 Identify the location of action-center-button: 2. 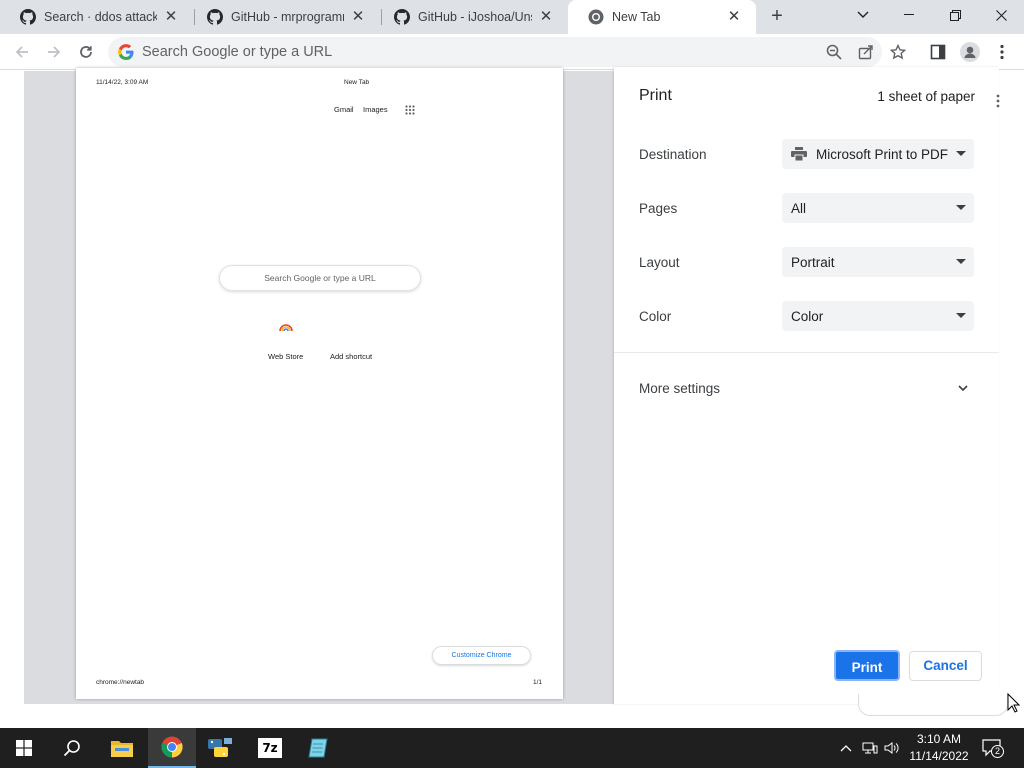
(993, 748).